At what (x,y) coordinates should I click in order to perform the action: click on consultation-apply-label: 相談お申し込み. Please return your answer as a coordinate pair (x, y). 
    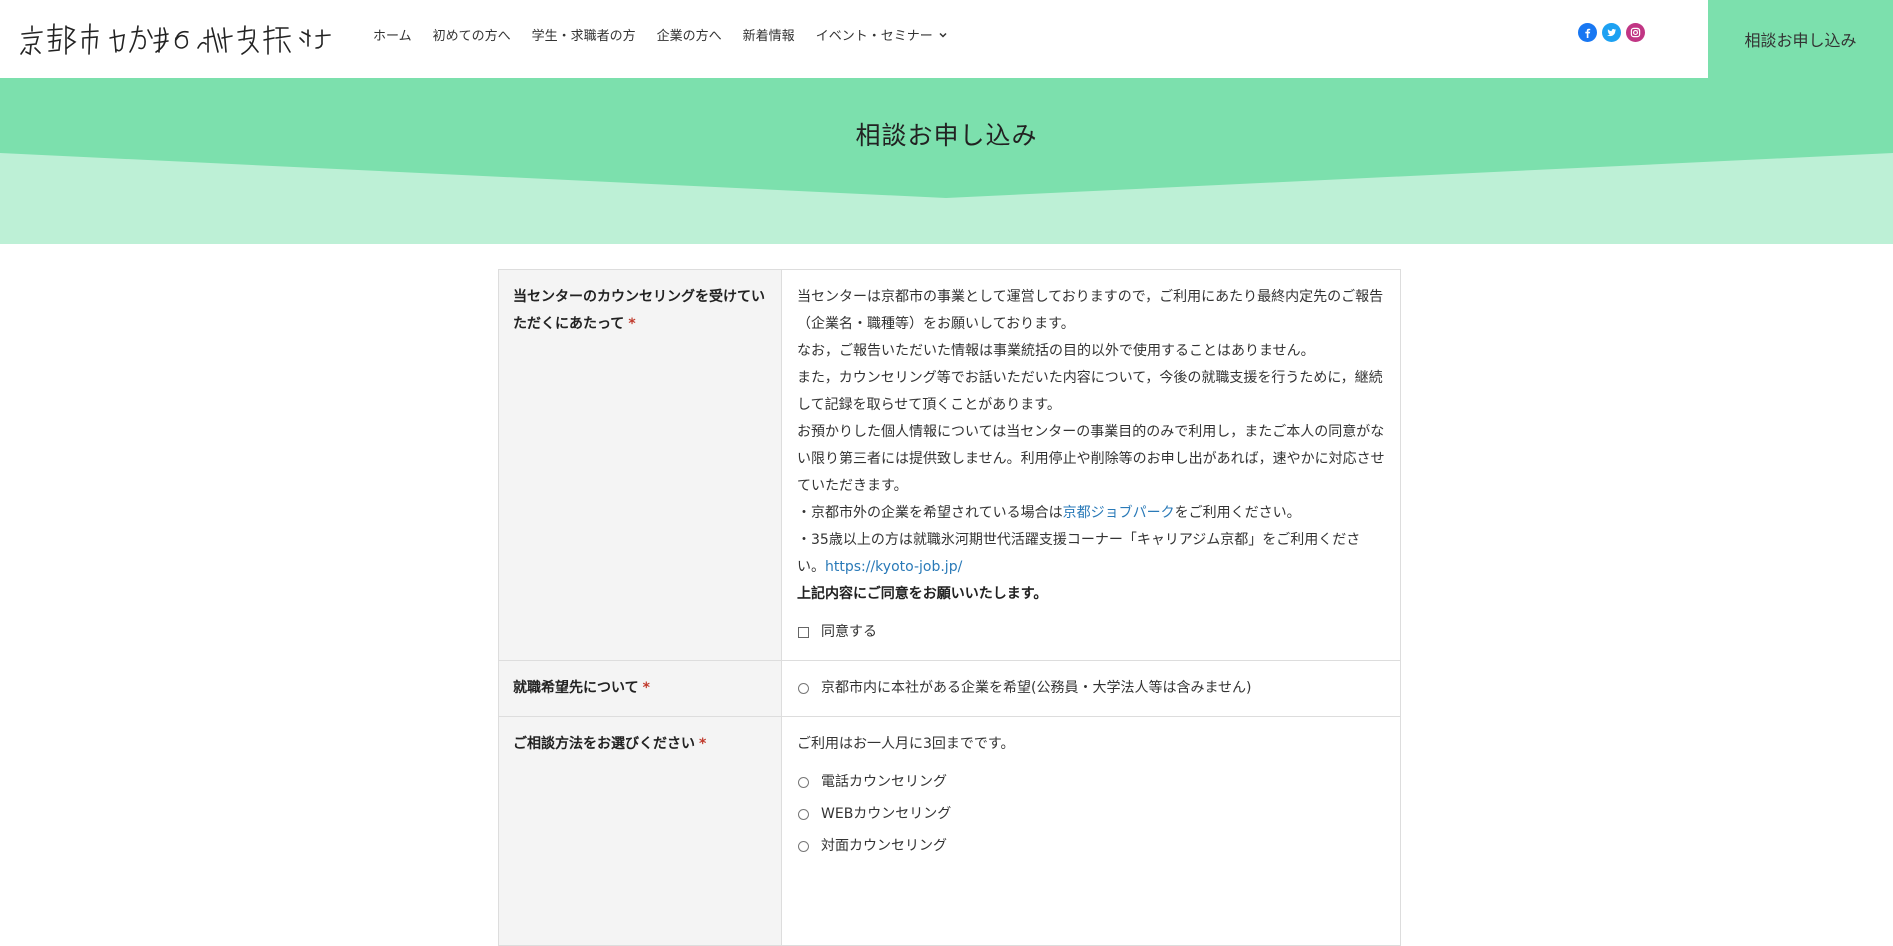
    Looking at the image, I should click on (1800, 40).